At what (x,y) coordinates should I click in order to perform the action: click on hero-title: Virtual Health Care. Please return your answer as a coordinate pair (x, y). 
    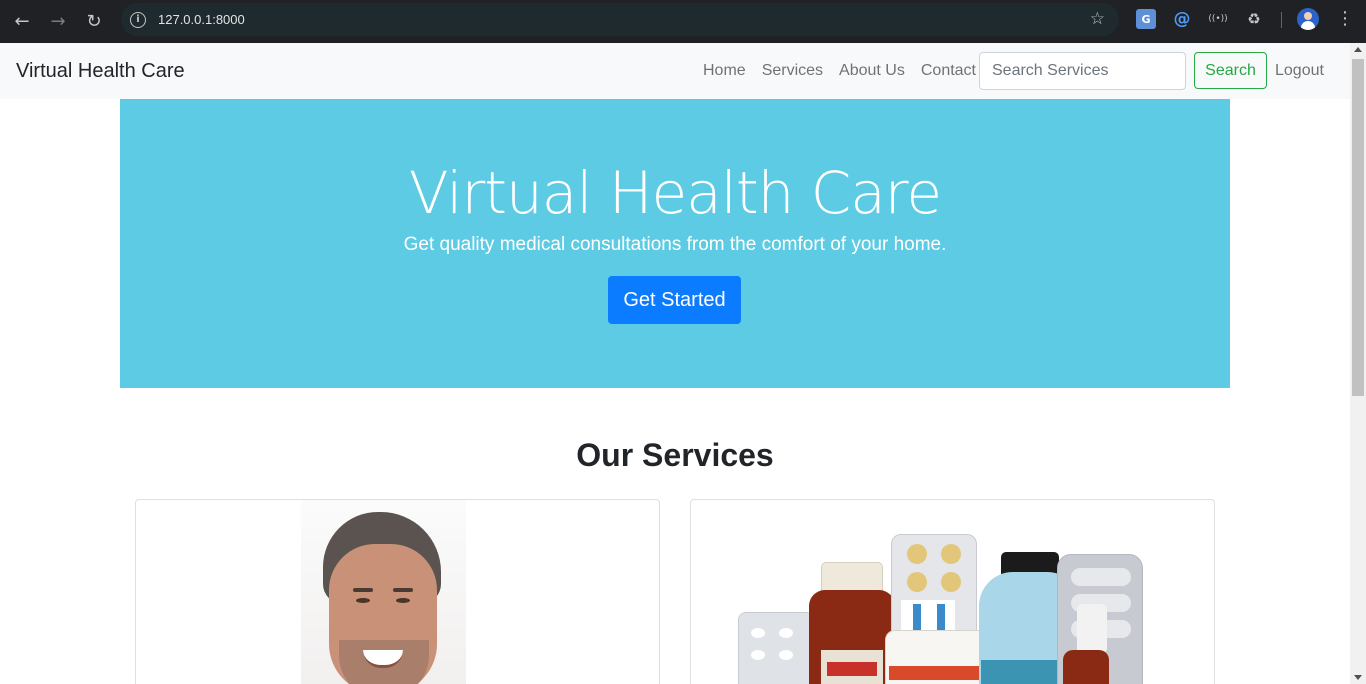
    Looking at the image, I should click on (675, 193).